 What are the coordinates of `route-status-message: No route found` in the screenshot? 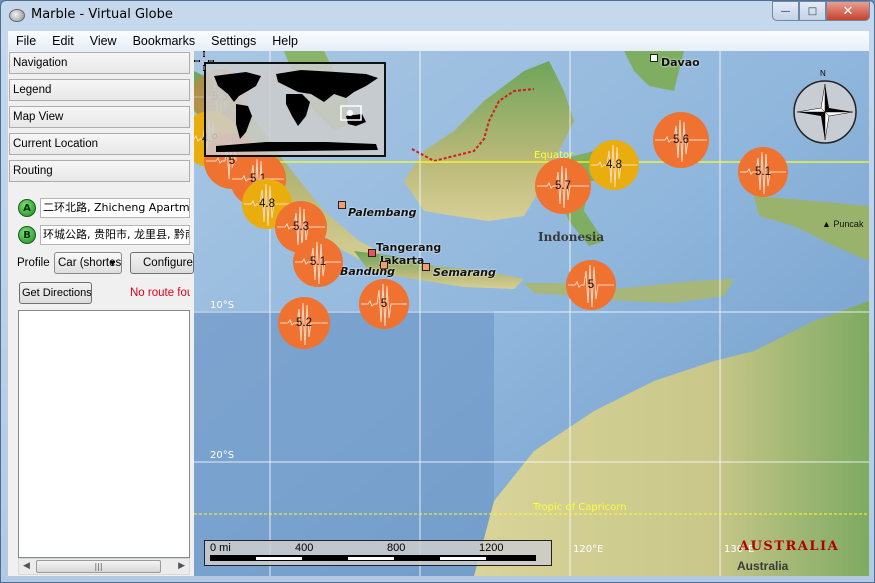 It's located at (160, 293).